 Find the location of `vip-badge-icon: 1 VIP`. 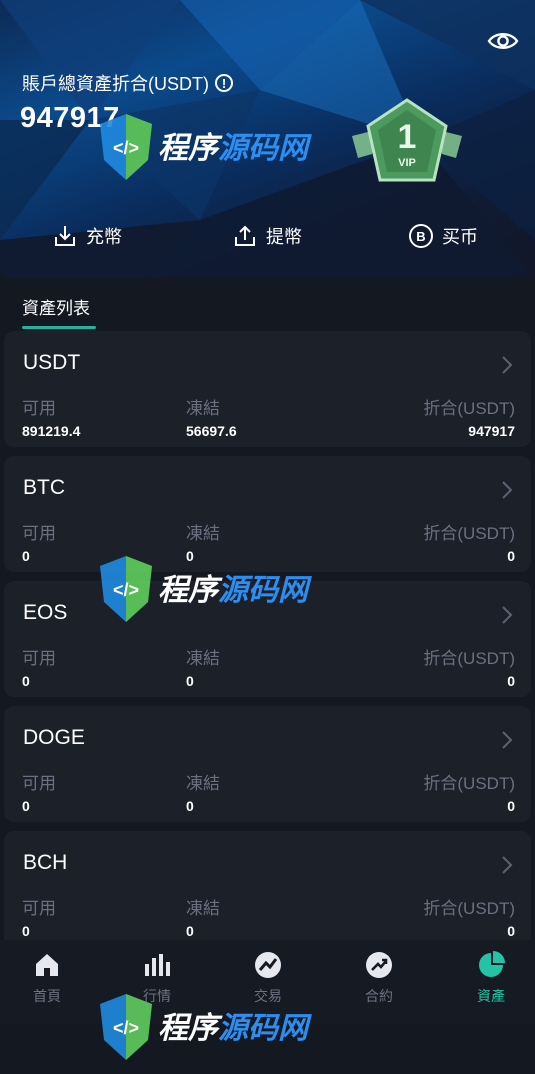

vip-badge-icon: 1 VIP is located at coordinates (407, 140).